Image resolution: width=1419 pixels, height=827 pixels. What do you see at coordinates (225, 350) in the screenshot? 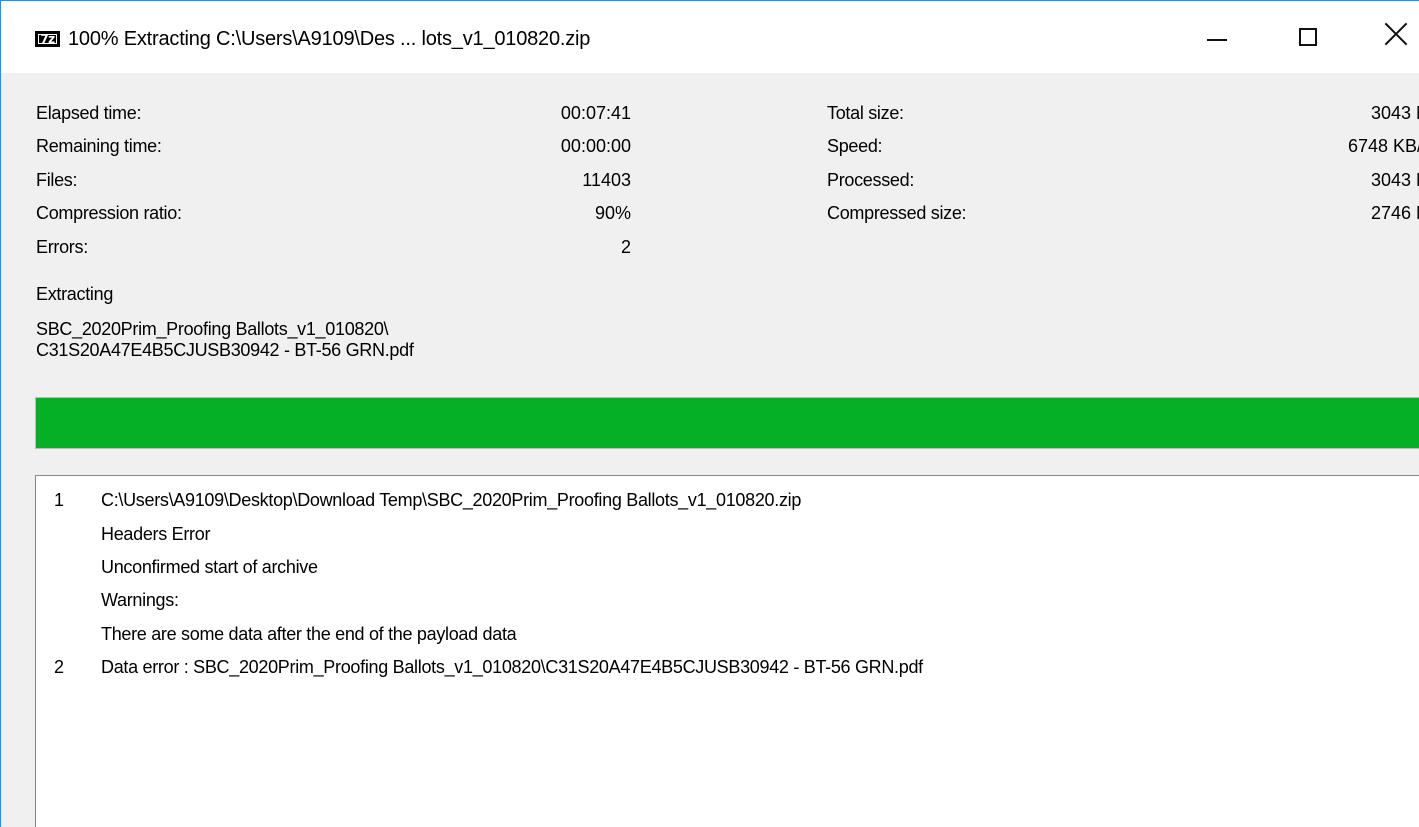
I see `current-file-name: C31S20A47E4B5CJUSB30942 - BT-56 GRN.pdf` at bounding box center [225, 350].